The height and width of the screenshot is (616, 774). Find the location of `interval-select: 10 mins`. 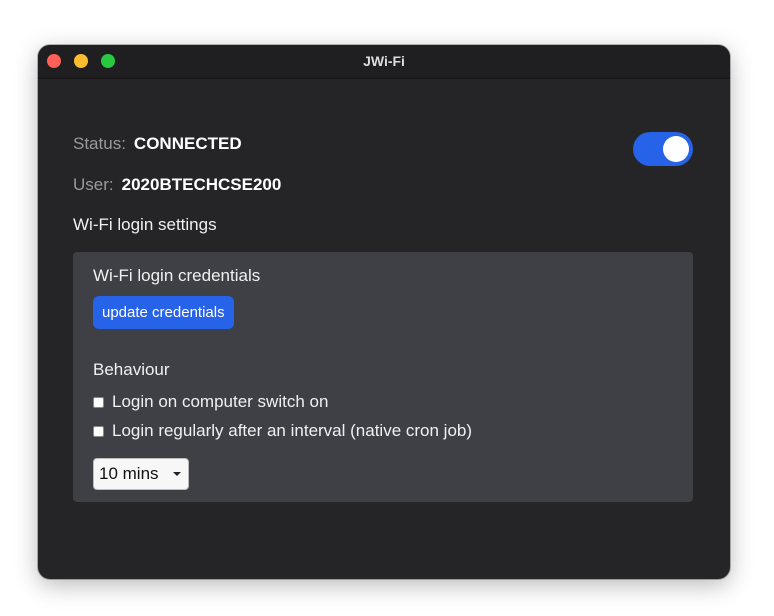

interval-select: 10 mins is located at coordinates (141, 474).